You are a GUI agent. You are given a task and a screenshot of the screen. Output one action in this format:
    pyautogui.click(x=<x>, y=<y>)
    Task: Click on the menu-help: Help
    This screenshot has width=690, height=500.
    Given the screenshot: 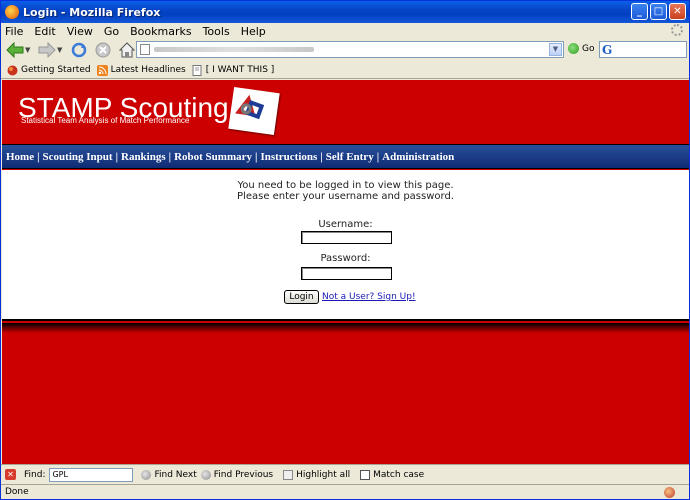 What is the action you would take?
    pyautogui.click(x=253, y=31)
    